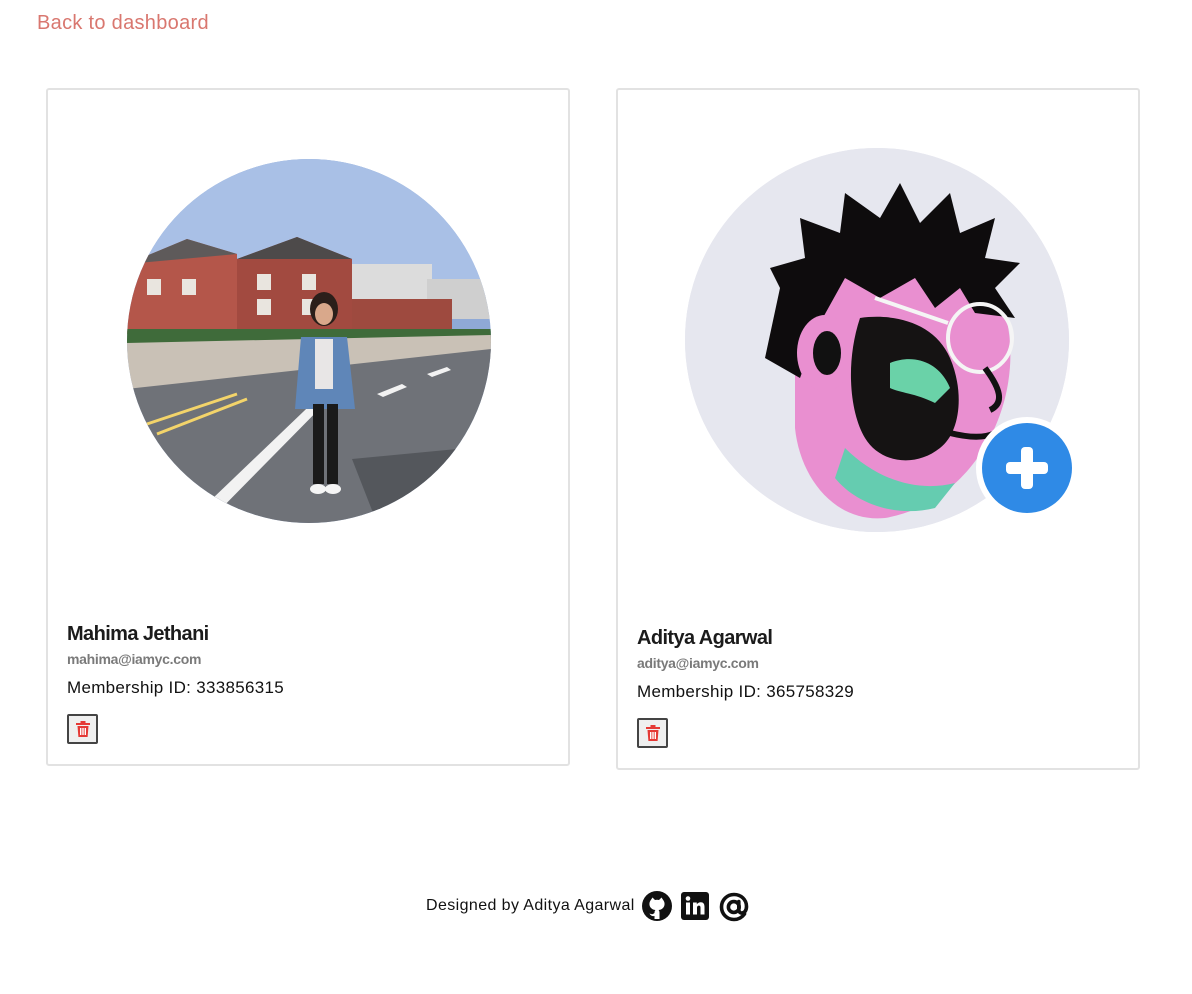 The image size is (1192, 994). I want to click on add-photo-button, so click(1027, 468).